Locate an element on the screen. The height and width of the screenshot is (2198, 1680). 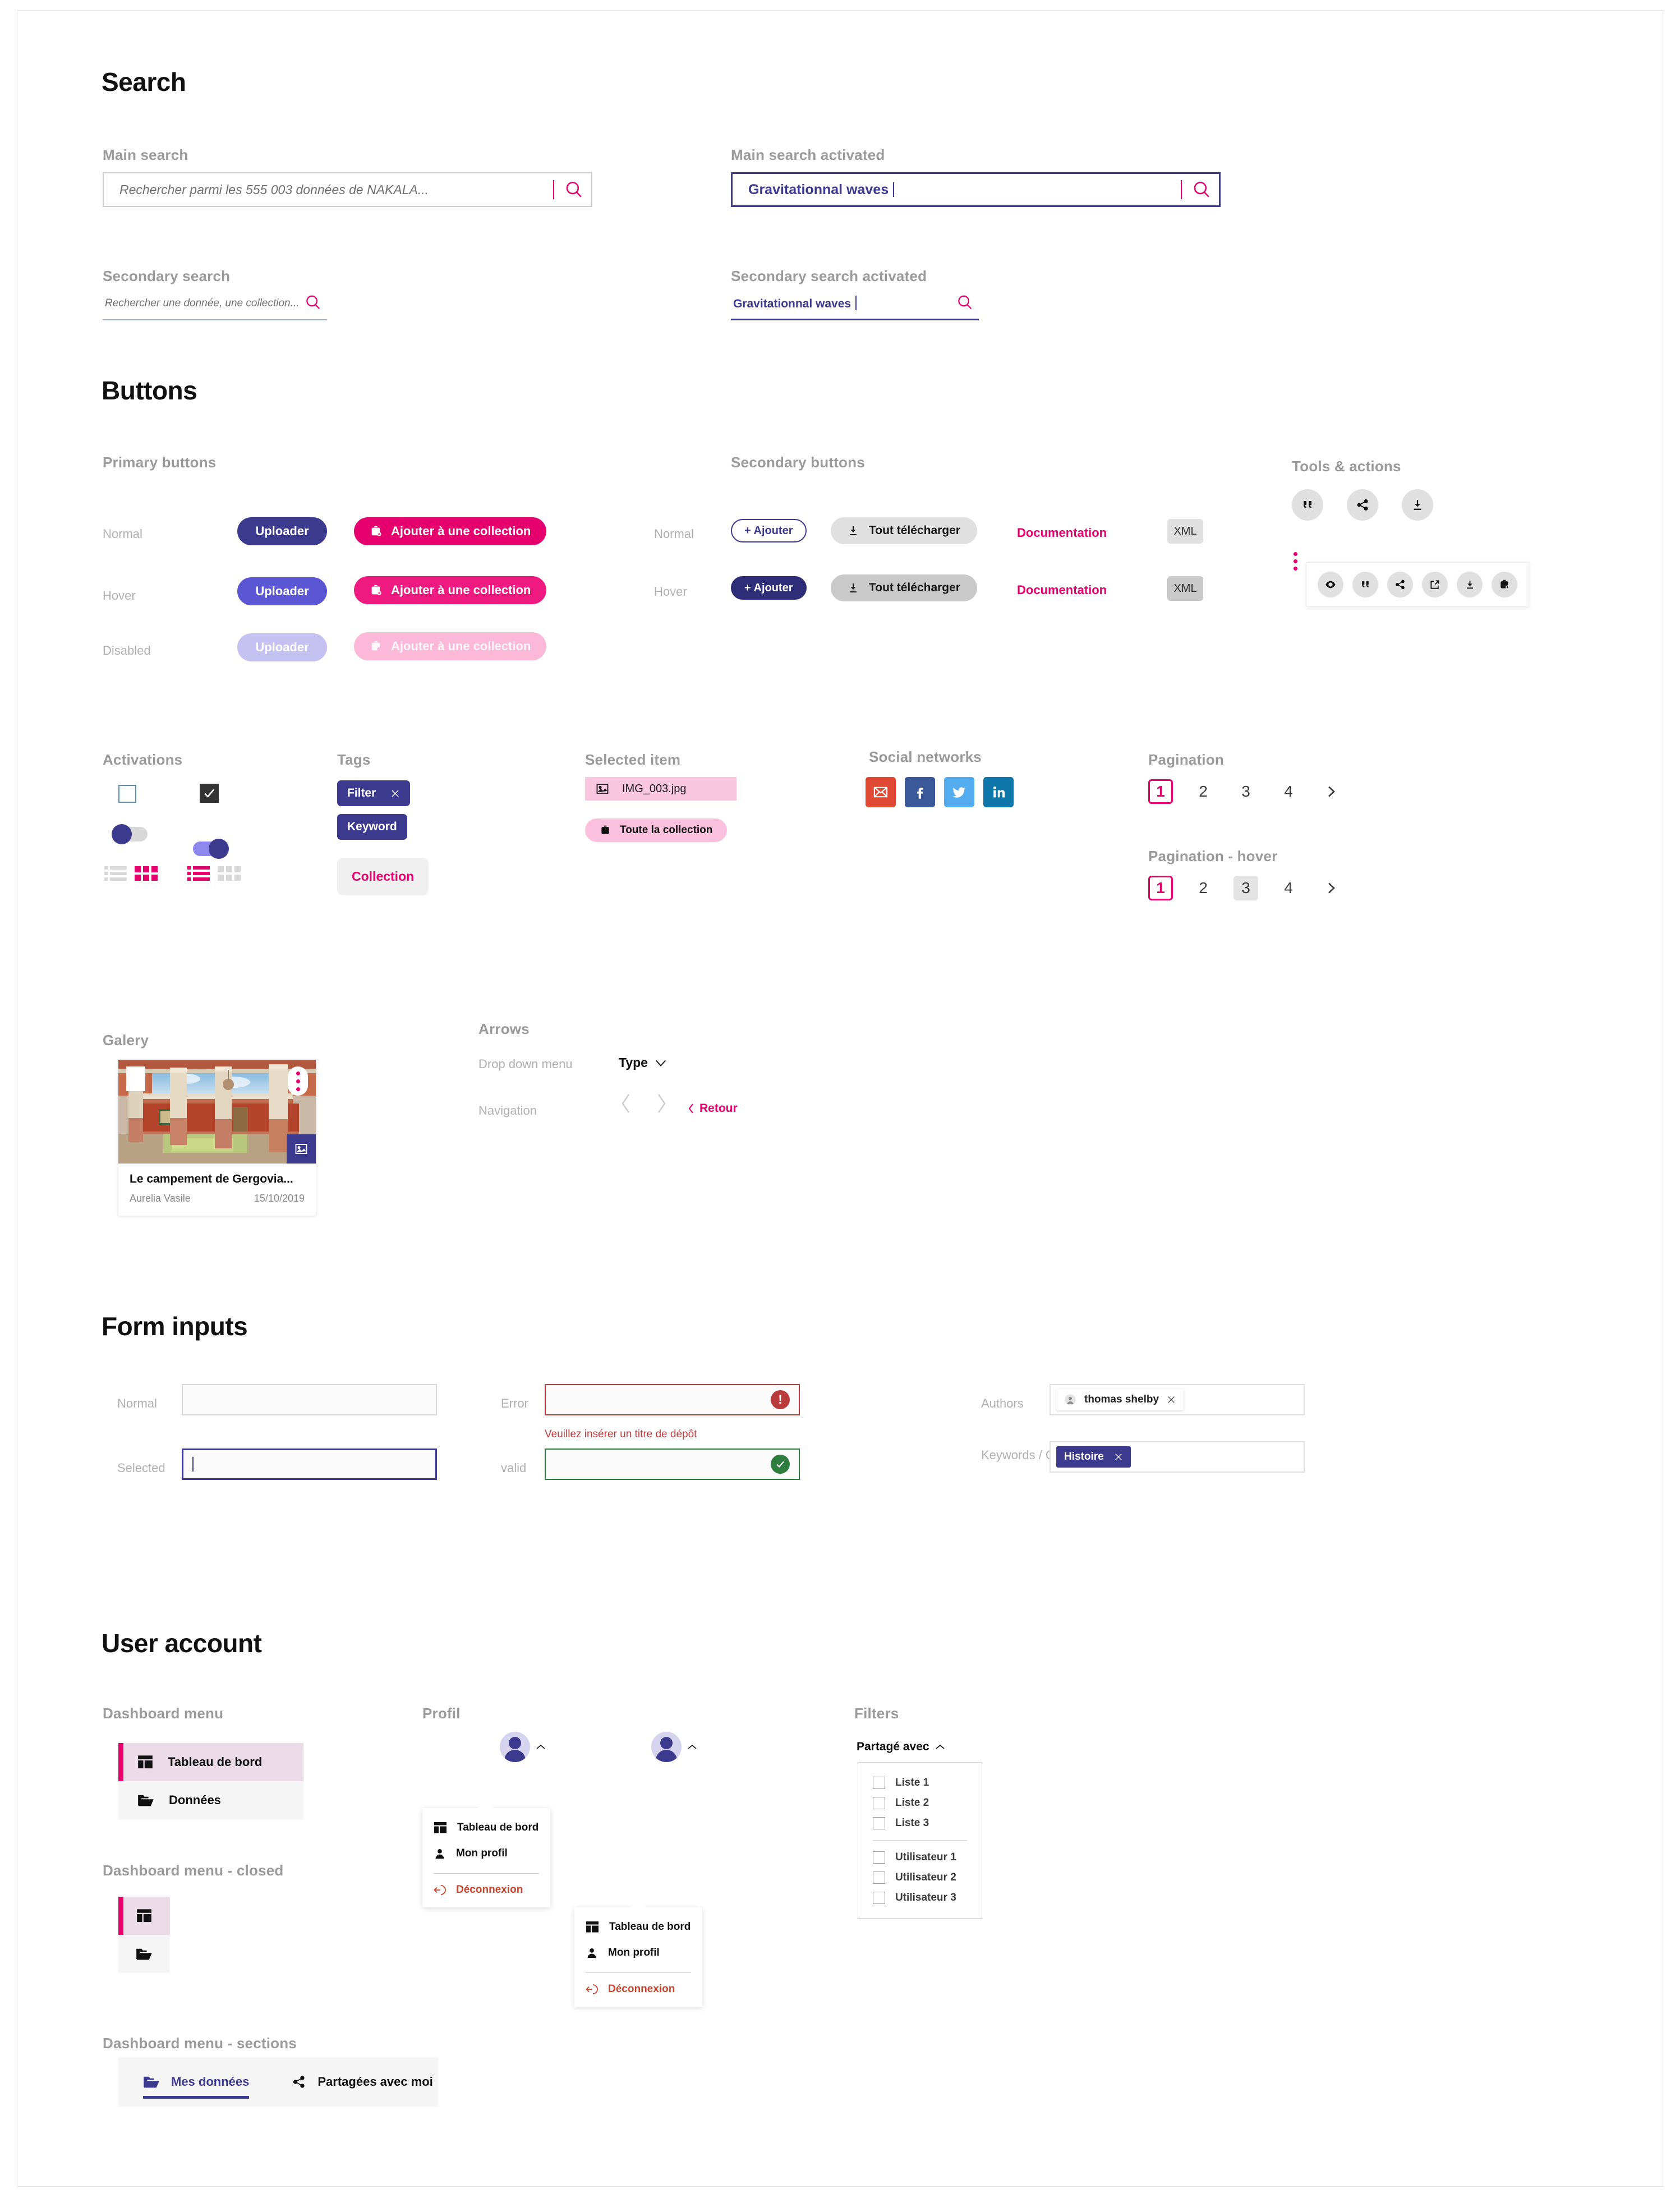
pagination-page-3-hovered: 3 is located at coordinates (1245, 888).